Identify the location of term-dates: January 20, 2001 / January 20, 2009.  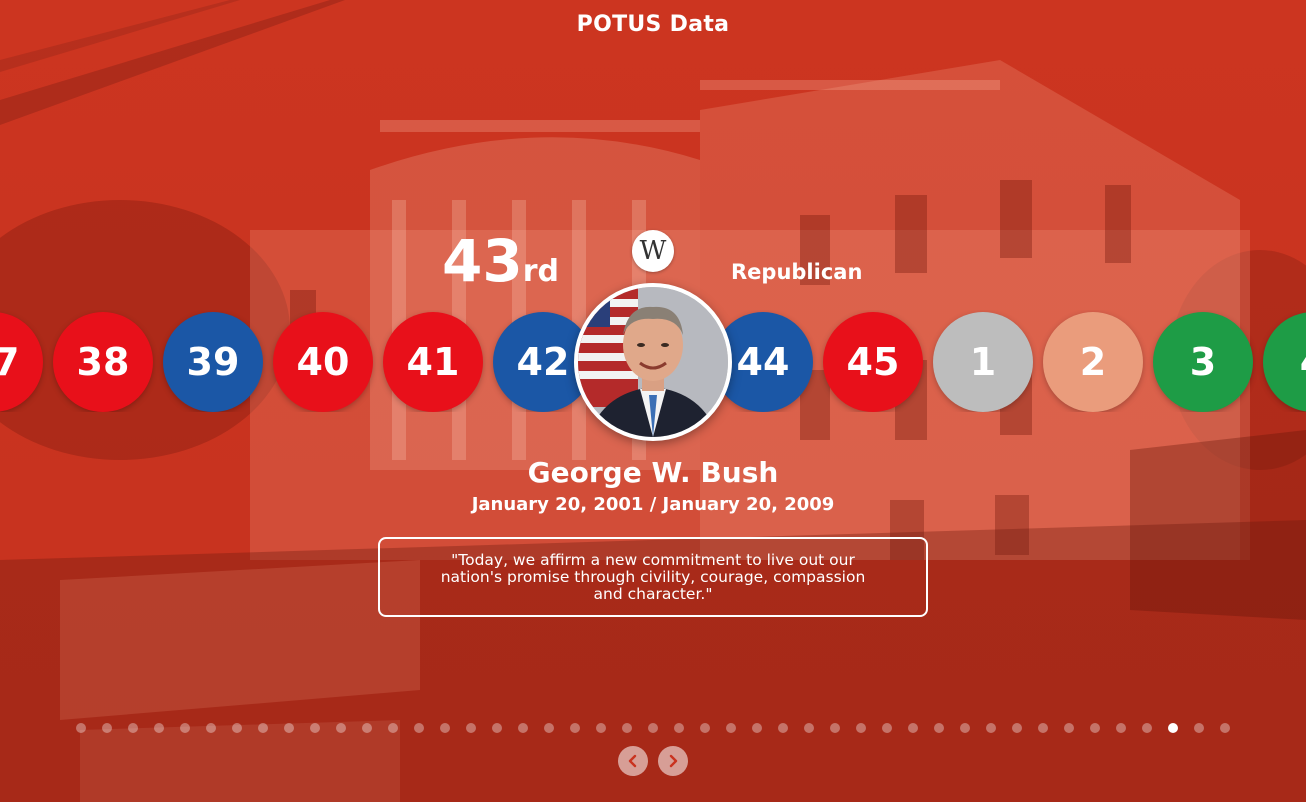
(653, 504).